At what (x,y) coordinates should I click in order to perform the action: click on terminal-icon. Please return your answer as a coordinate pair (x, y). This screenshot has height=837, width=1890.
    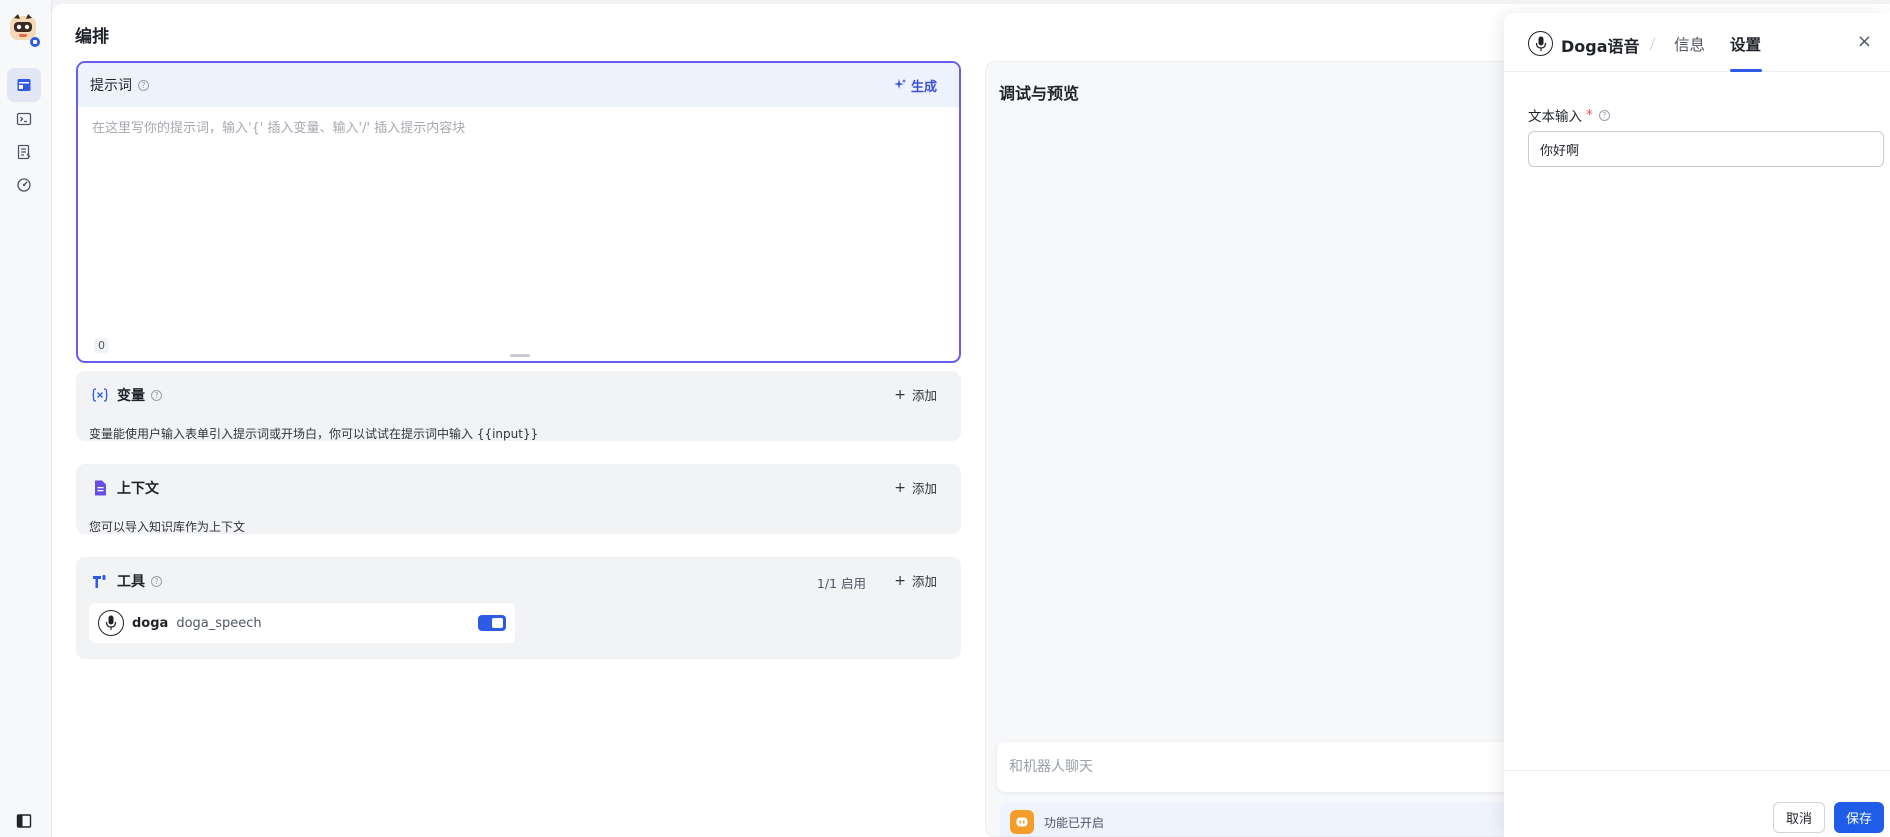
    Looking at the image, I should click on (24, 119).